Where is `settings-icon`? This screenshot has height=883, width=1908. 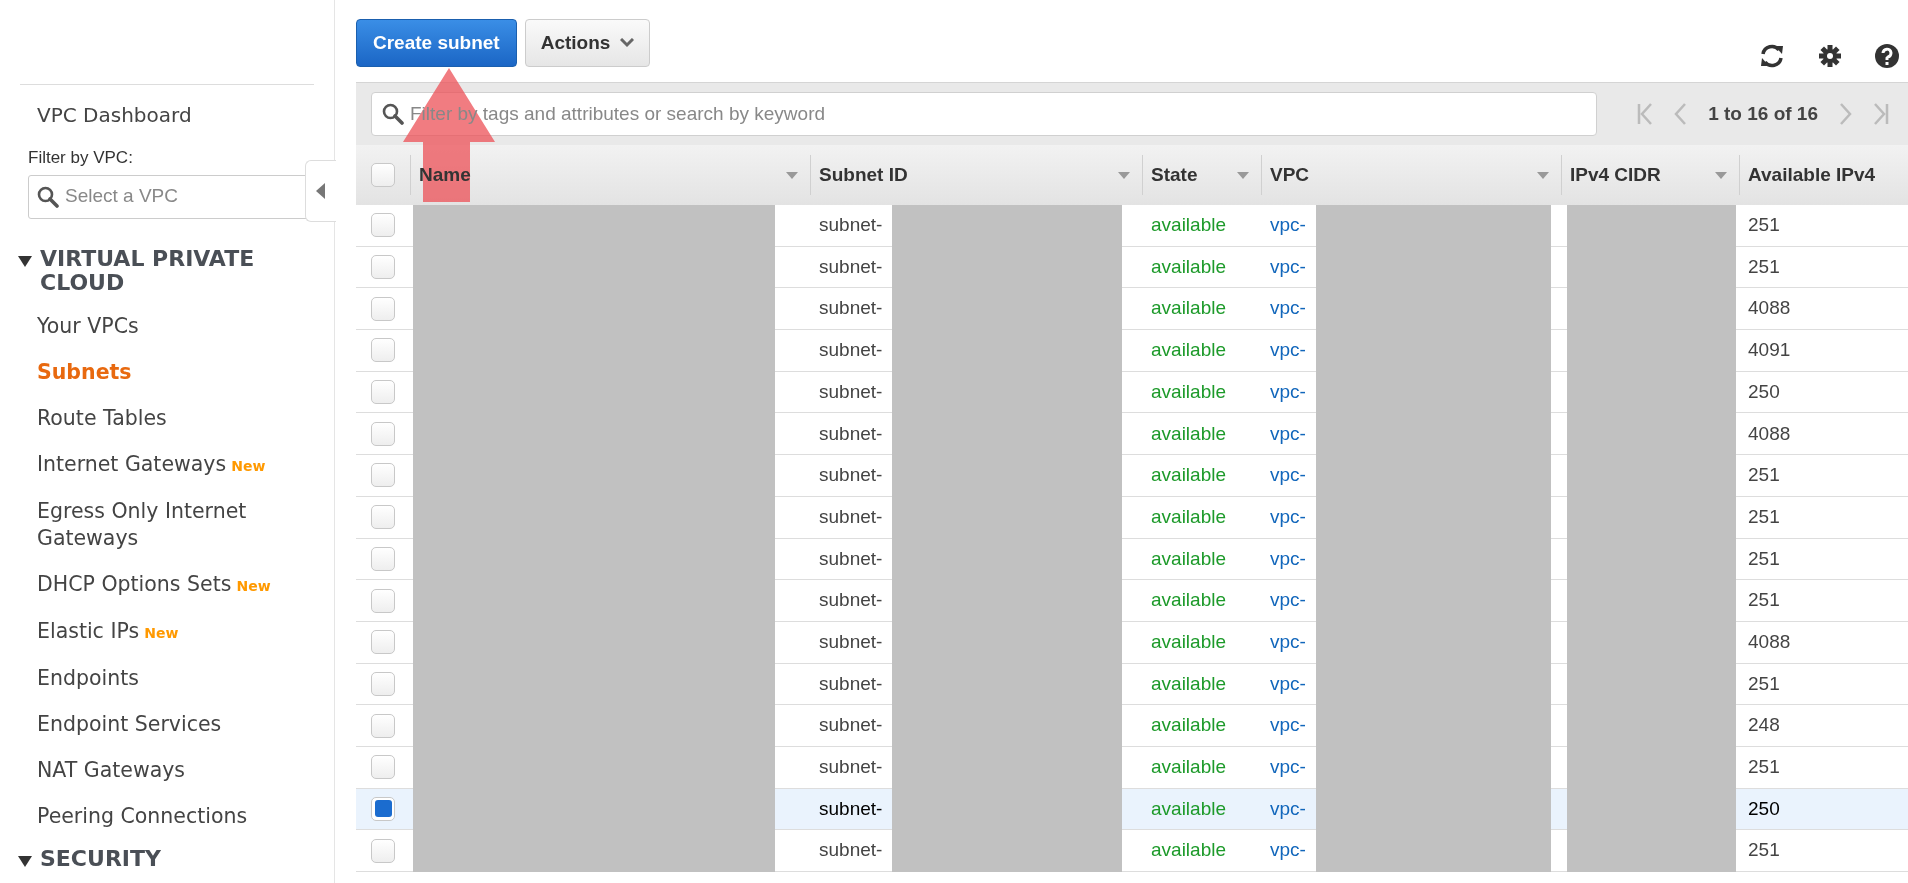 settings-icon is located at coordinates (1830, 56).